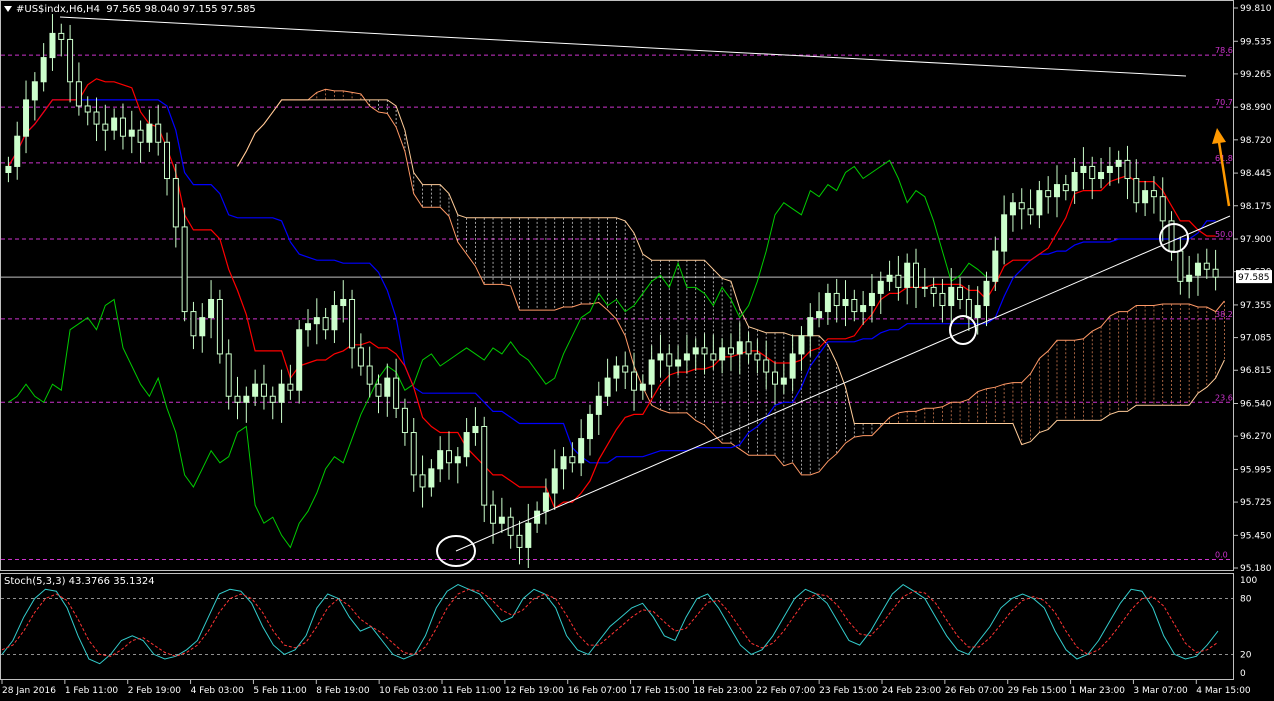 This screenshot has width=1274, height=701. Describe the element at coordinates (280, 691) in the screenshot. I see `x-tick-label: 5 Feb 11:00` at that location.